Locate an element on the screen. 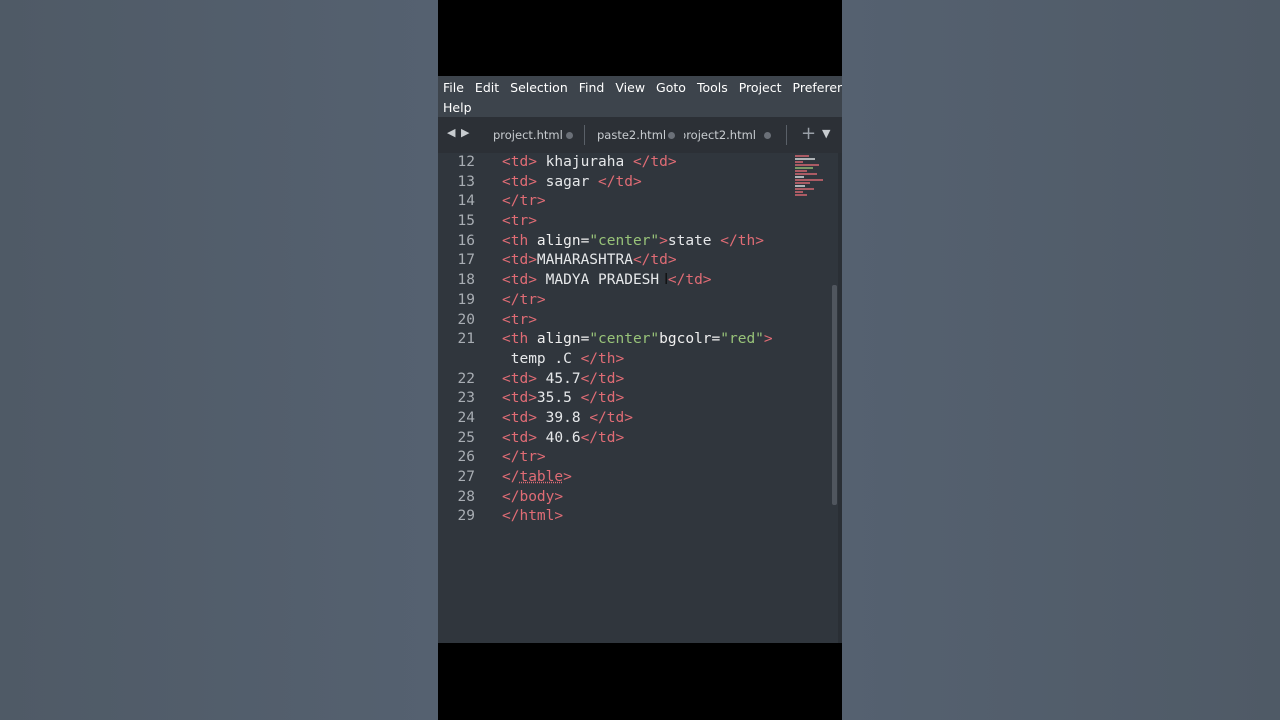 Image resolution: width=1280 pixels, height=720 pixels. menu-row-2: Help is located at coordinates (463, 108).